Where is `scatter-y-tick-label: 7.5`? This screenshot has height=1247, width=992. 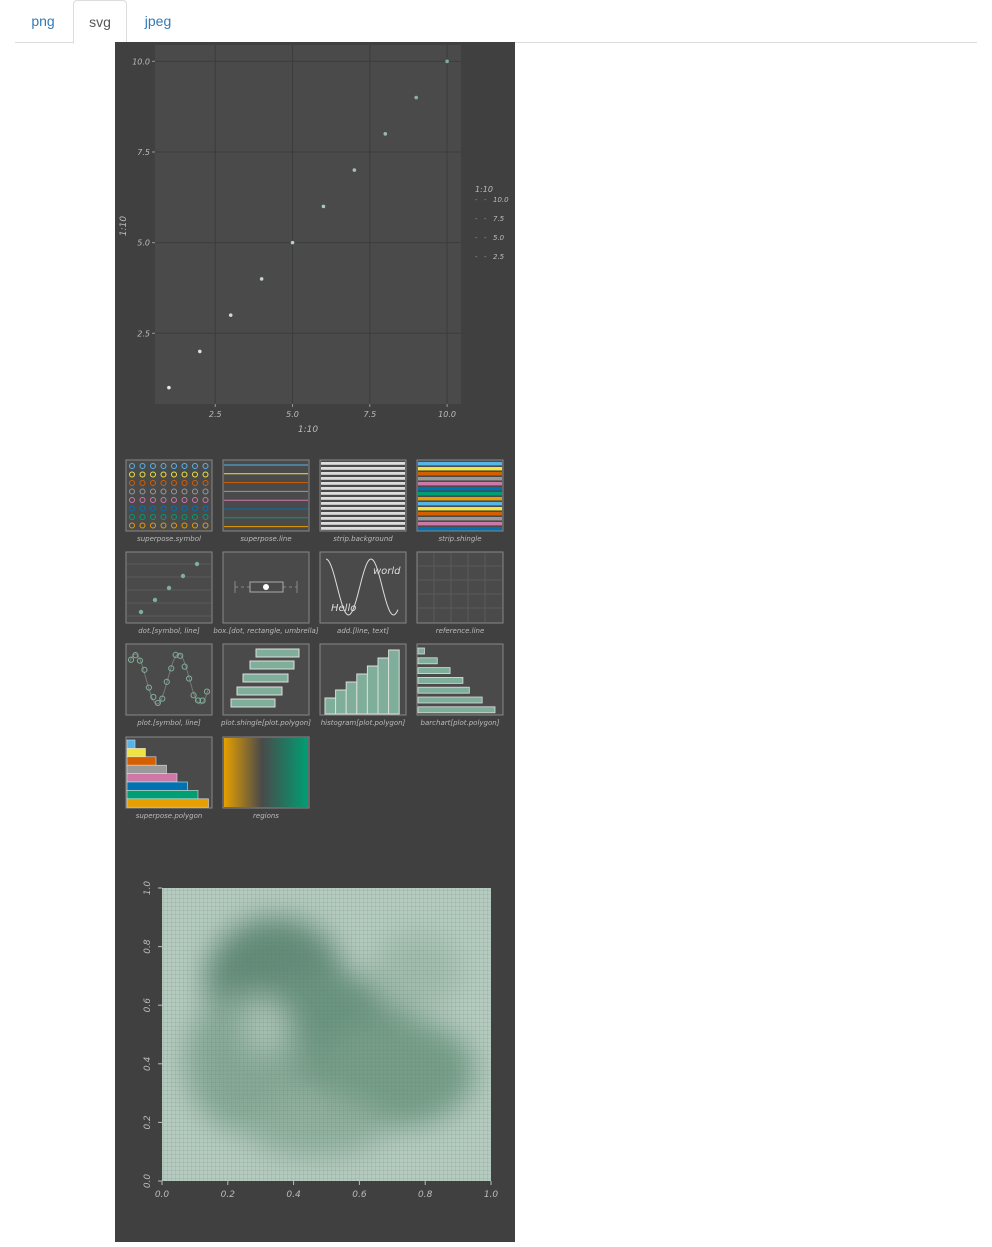 scatter-y-tick-label: 7.5 is located at coordinates (143, 152).